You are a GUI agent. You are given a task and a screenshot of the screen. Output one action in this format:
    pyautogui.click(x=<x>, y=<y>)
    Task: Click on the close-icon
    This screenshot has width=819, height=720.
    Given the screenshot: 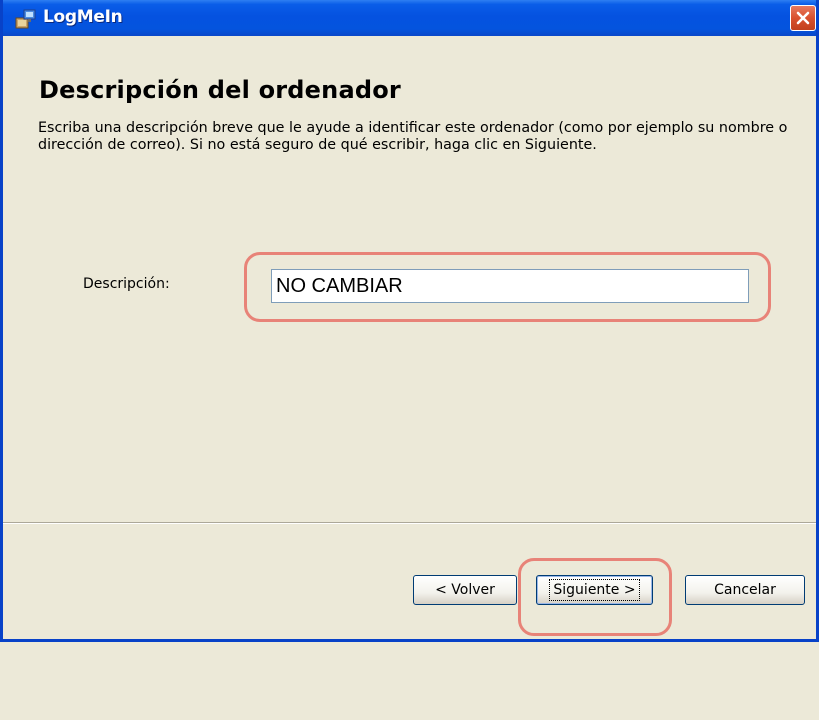 What is the action you would take?
    pyautogui.click(x=803, y=18)
    